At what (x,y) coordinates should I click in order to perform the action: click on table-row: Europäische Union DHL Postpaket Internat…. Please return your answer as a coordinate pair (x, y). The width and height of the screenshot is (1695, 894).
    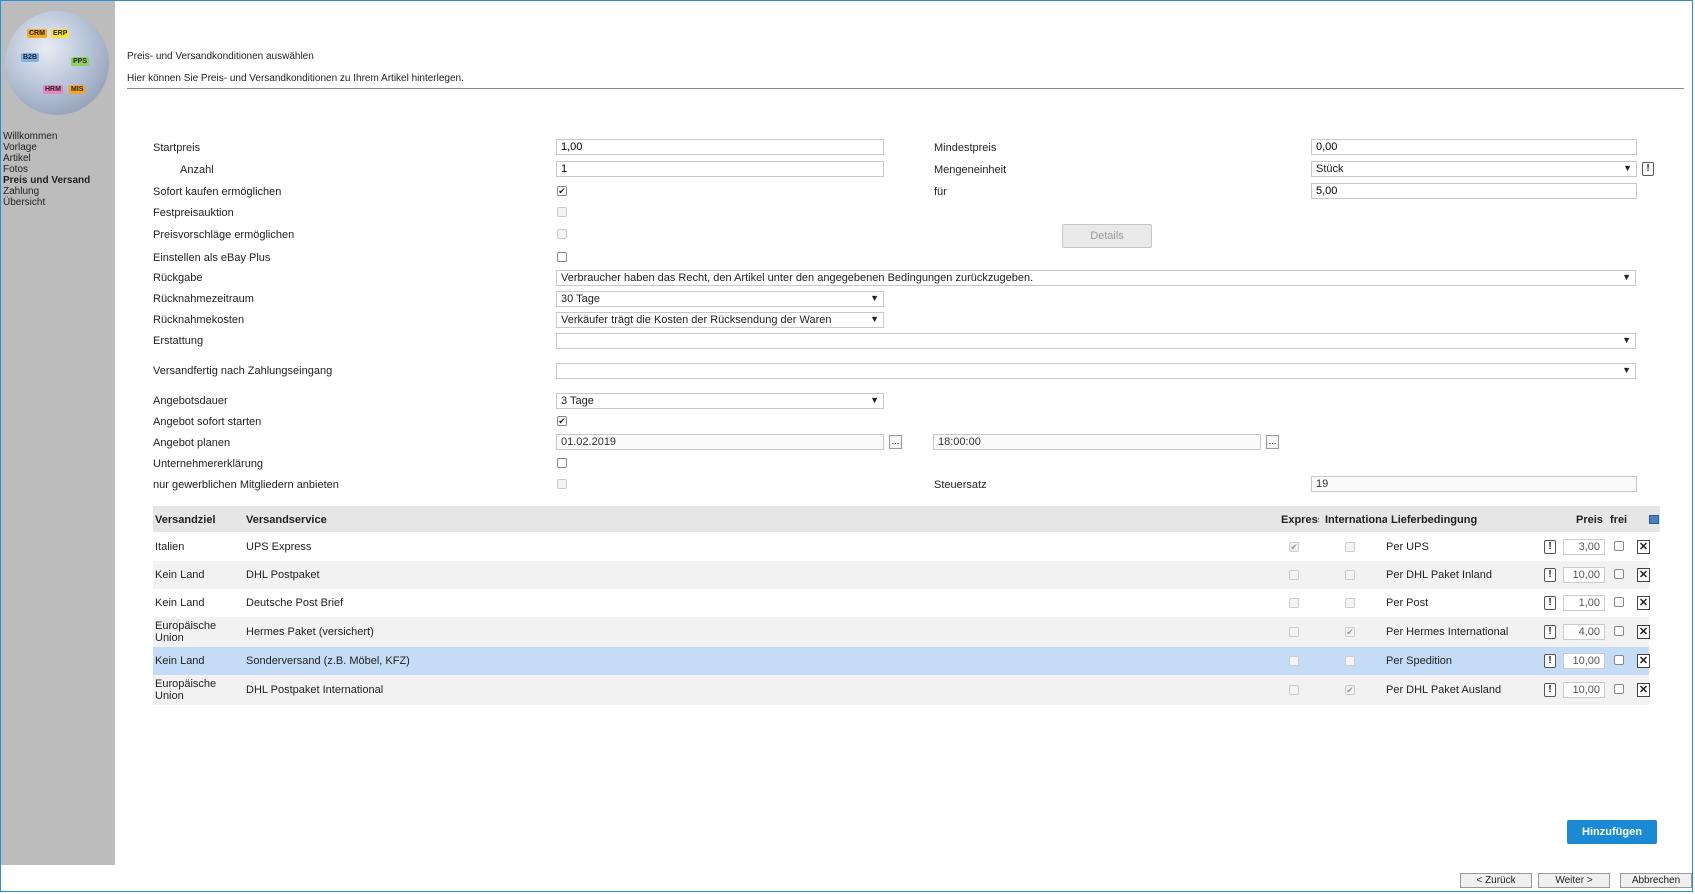
    Looking at the image, I should click on (901, 690).